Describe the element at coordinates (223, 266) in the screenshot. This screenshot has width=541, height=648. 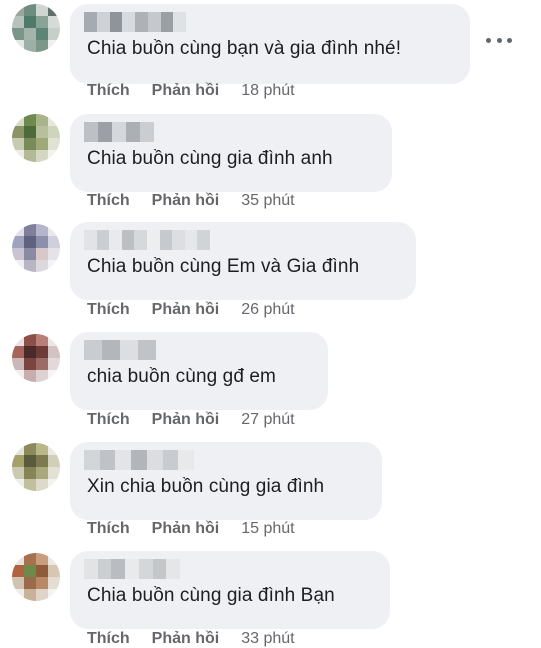
I see `comment-text: Chia buồn cùng Em và Gia đình` at that location.